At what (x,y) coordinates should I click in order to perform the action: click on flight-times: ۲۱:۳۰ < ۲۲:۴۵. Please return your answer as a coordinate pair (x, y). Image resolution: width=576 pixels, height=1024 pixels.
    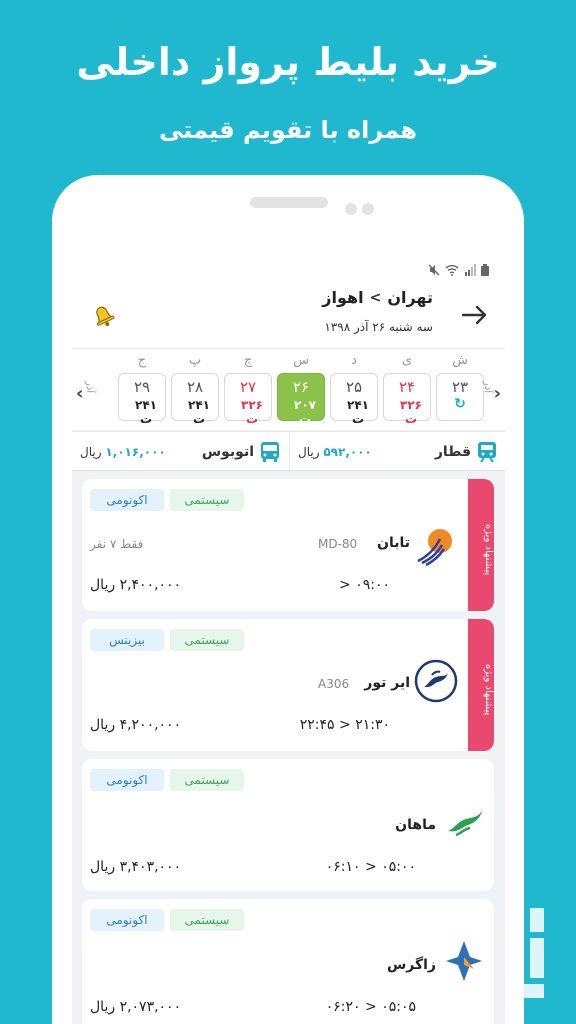
    Looking at the image, I should click on (345, 725).